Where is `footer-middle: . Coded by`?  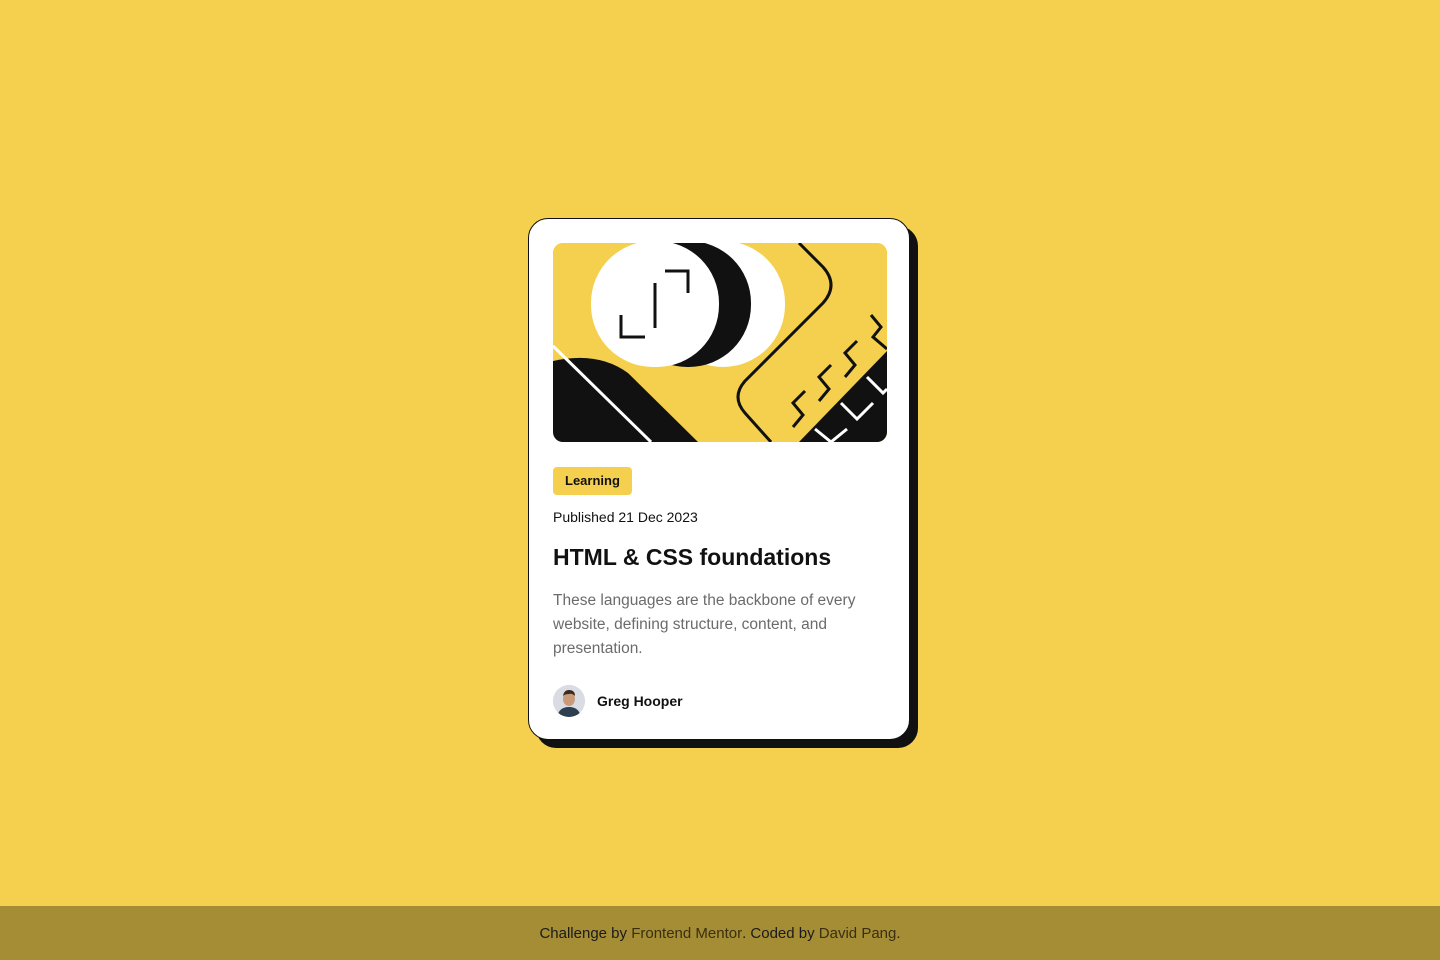 footer-middle: . Coded by is located at coordinates (778, 933).